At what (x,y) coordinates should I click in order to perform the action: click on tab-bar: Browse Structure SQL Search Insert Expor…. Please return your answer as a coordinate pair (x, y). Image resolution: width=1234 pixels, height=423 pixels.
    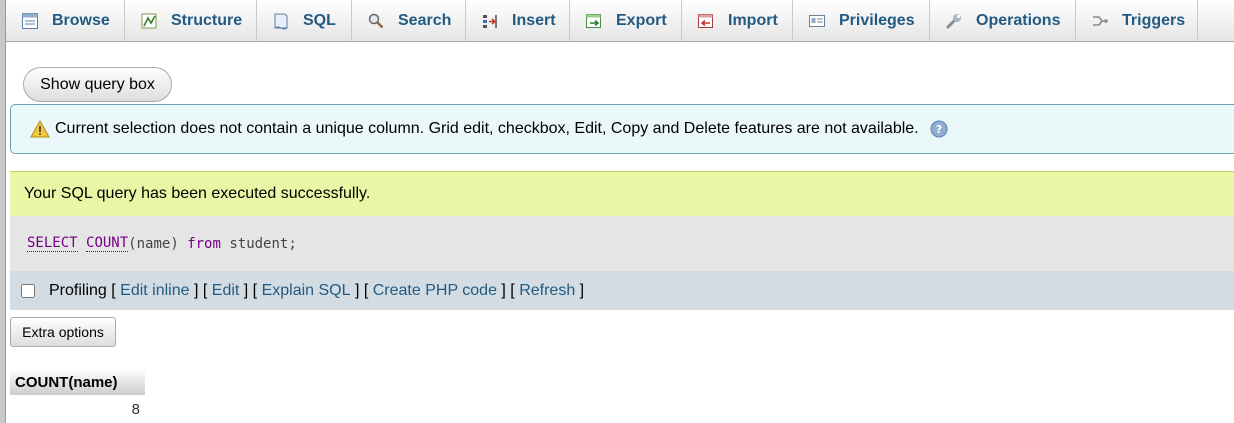
    Looking at the image, I should click on (620, 21).